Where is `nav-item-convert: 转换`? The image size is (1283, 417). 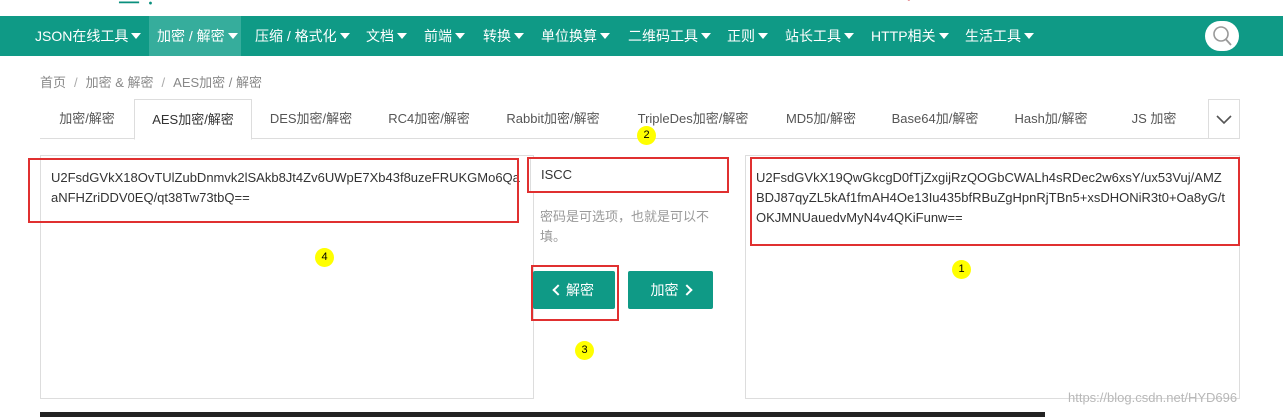
nav-item-convert: 转换 is located at coordinates (502, 36).